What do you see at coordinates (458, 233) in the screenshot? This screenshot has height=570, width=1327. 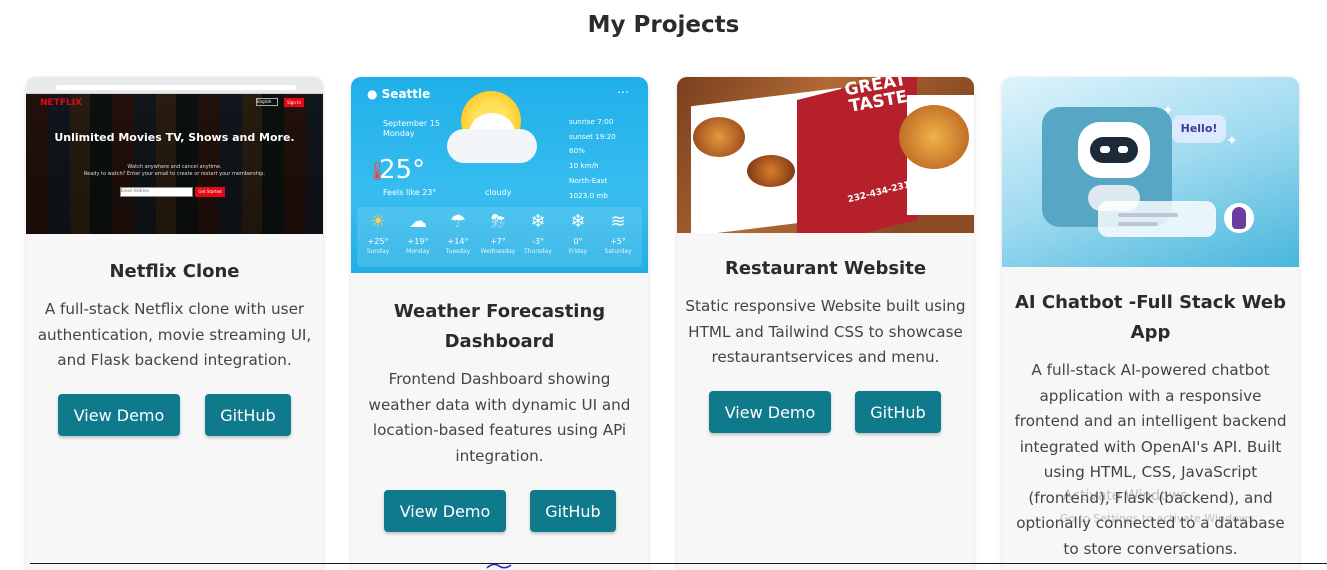 I see `forecast-day: ☂ +14° Tuesday` at bounding box center [458, 233].